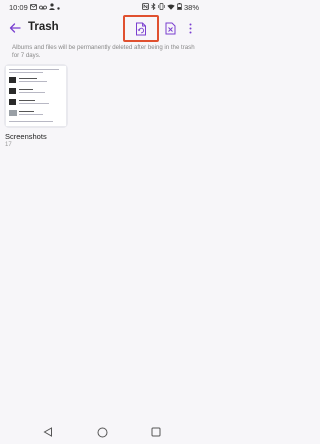 The height and width of the screenshot is (444, 320). Describe the element at coordinates (102, 7) in the screenshot. I see `status-bar: 10:09 38%` at that location.